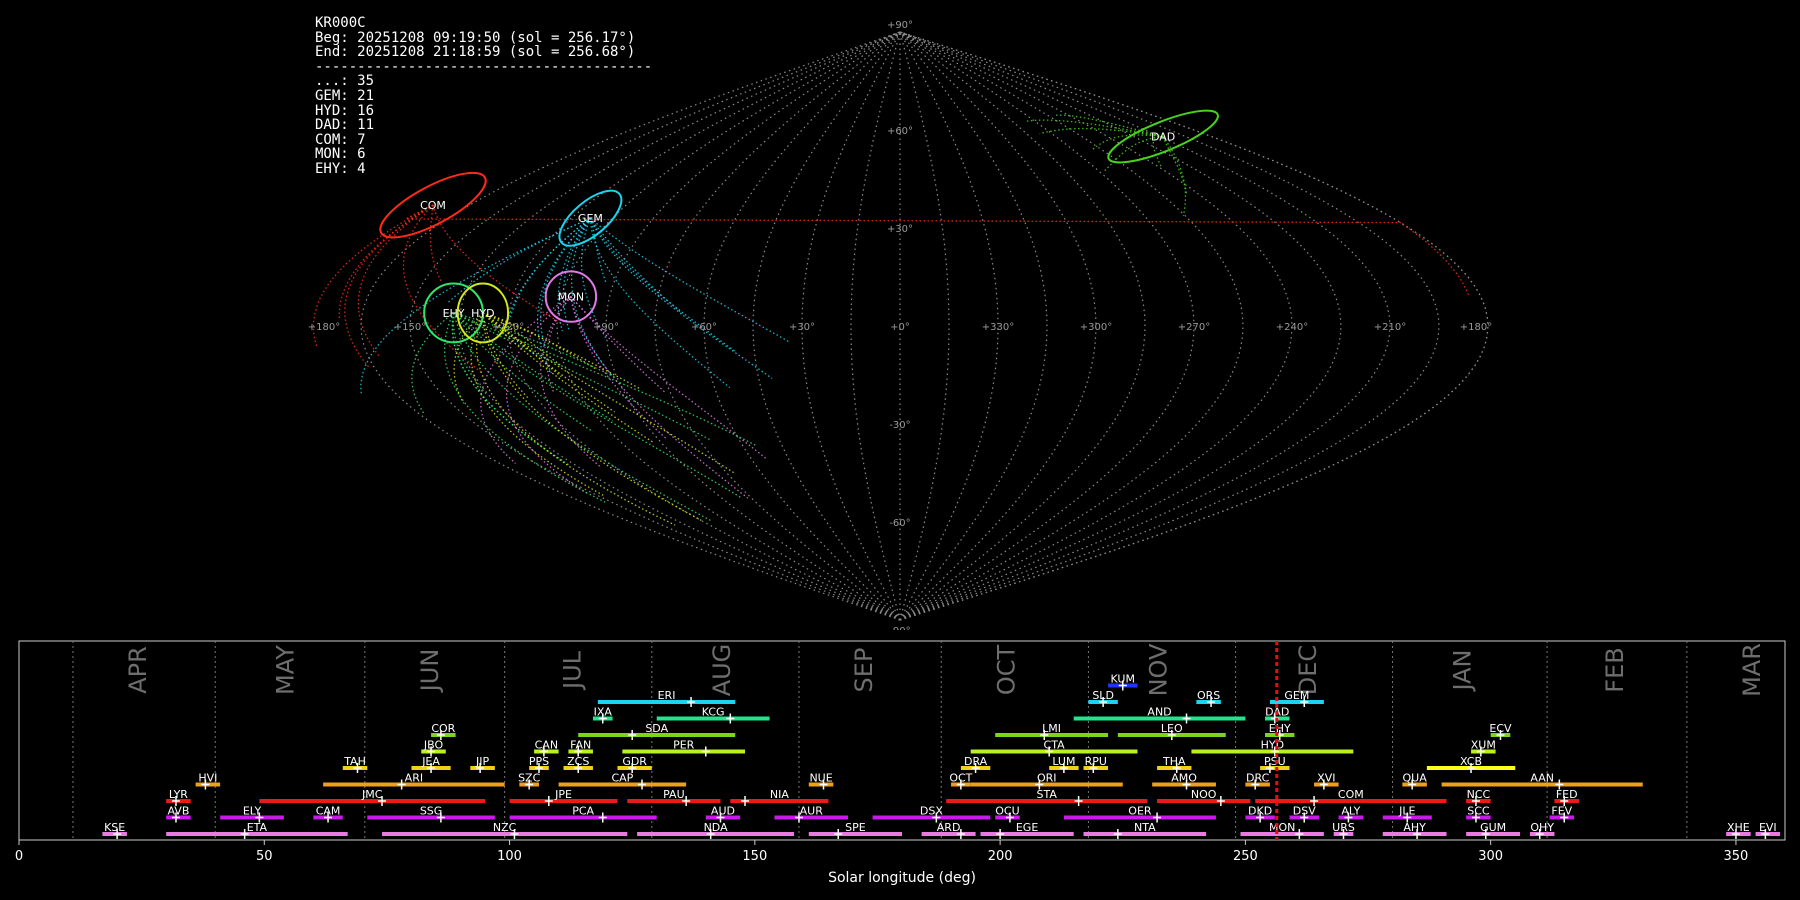 This screenshot has width=1800, height=900. I want to click on shower-label: PCA, so click(583, 811).